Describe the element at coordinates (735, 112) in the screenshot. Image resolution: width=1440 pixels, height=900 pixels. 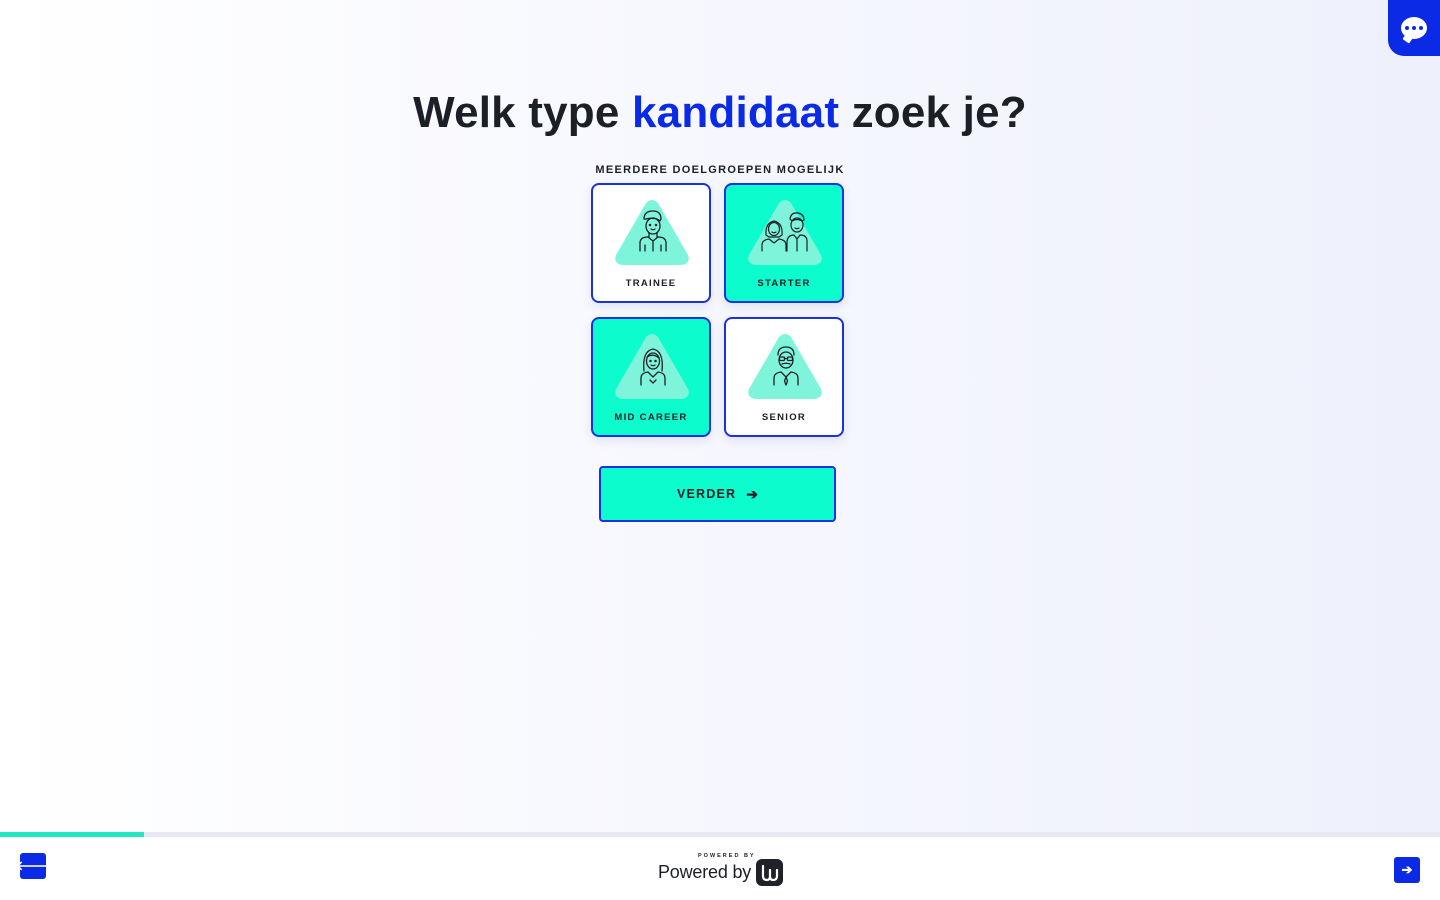
I see `title-highlight: kandidaat` at that location.